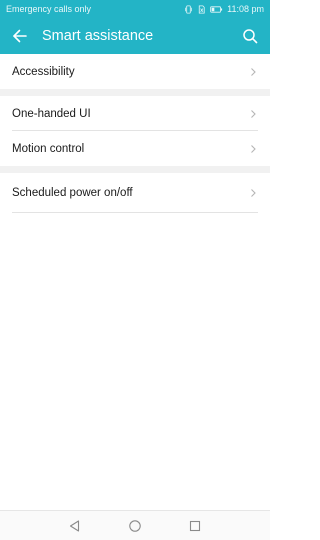 This screenshot has height=540, width=320. What do you see at coordinates (49, 9) in the screenshot?
I see `carrier-text: Emergency calls only` at bounding box center [49, 9].